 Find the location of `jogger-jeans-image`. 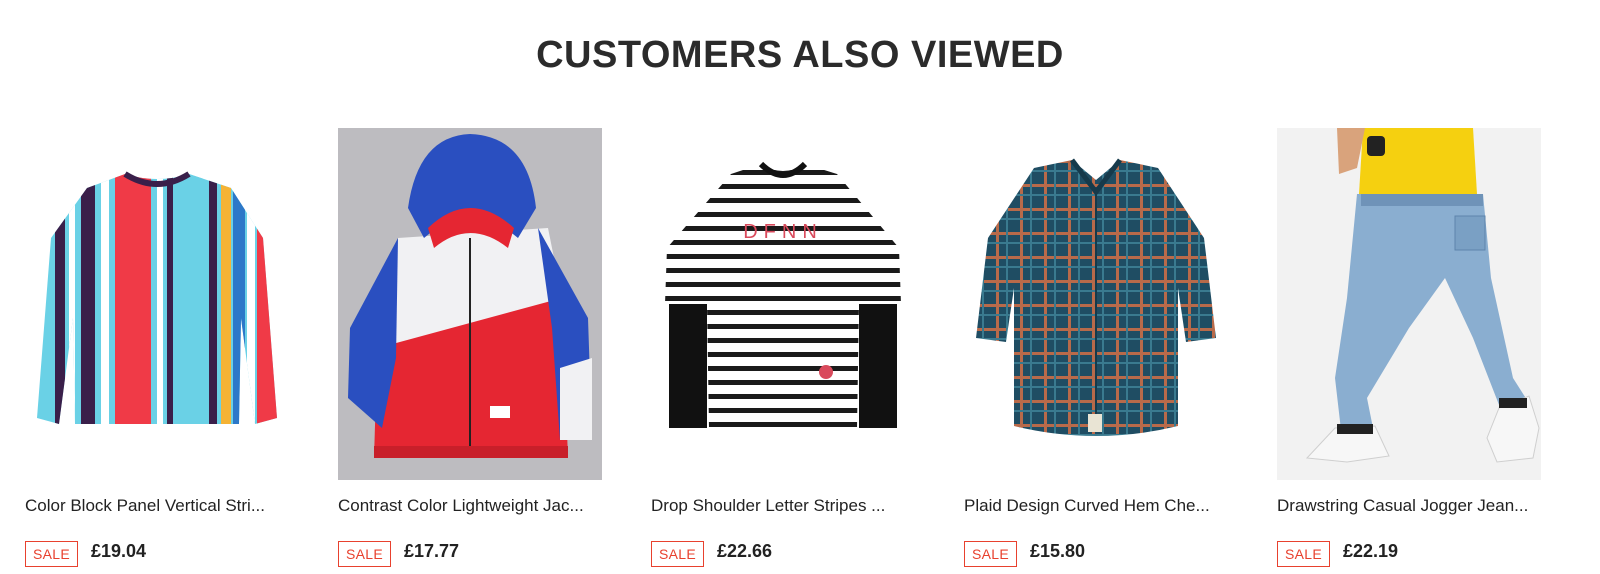

jogger-jeans-image is located at coordinates (1409, 304).